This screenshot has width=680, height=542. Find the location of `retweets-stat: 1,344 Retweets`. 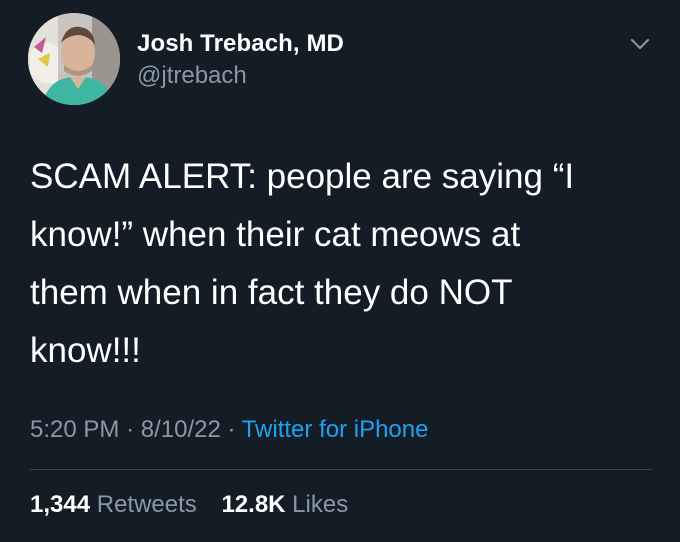

retweets-stat: 1,344 Retweets is located at coordinates (113, 505).